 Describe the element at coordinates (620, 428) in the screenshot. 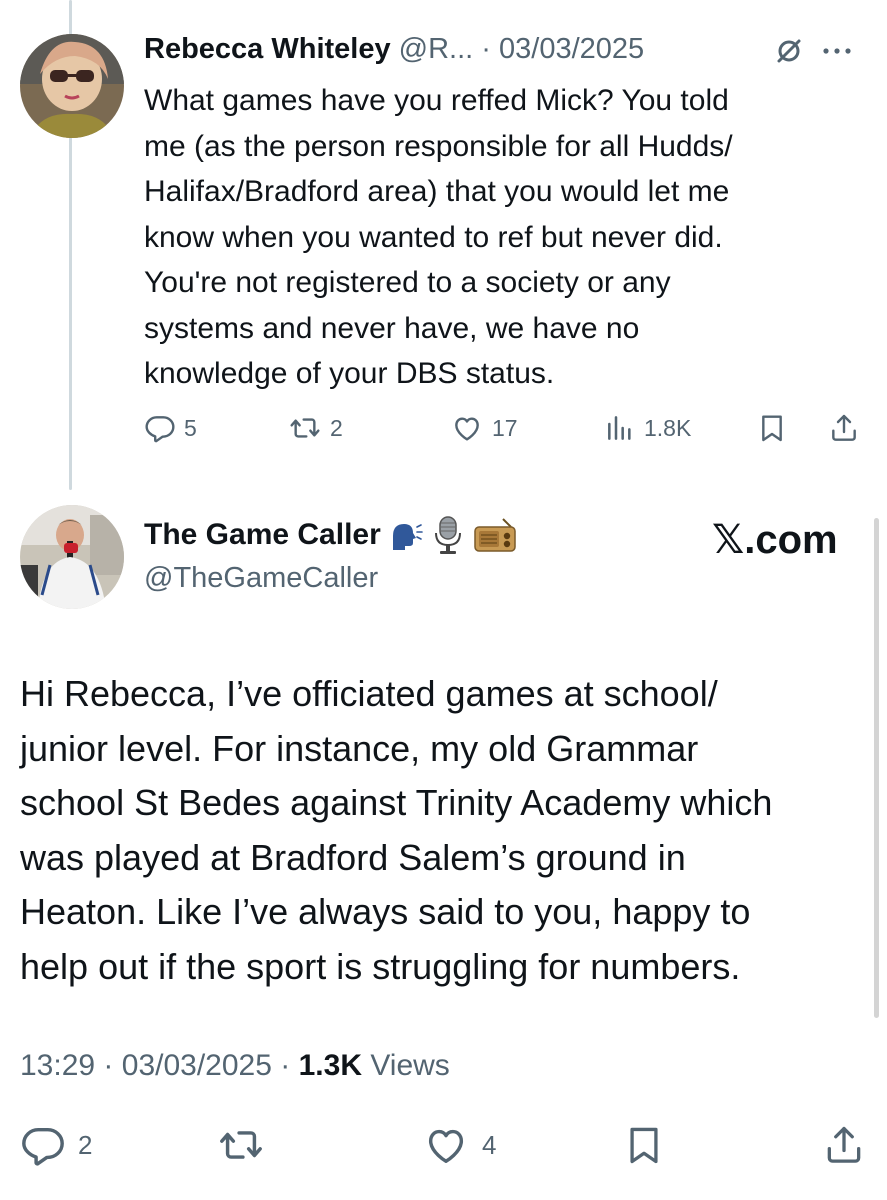

I see `views-icon` at that location.